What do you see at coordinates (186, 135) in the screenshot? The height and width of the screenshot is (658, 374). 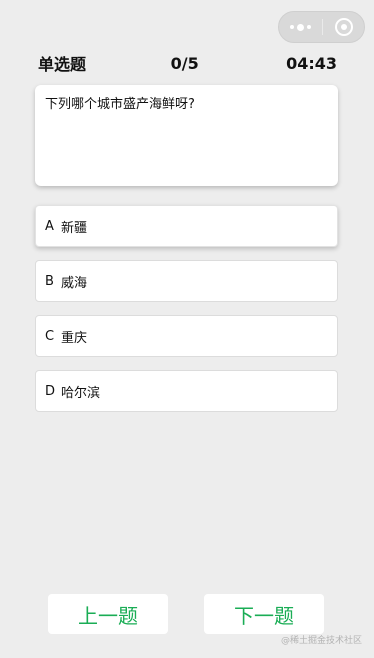 I see `question-card: 下列哪个城市盛产海鲜呀?` at bounding box center [186, 135].